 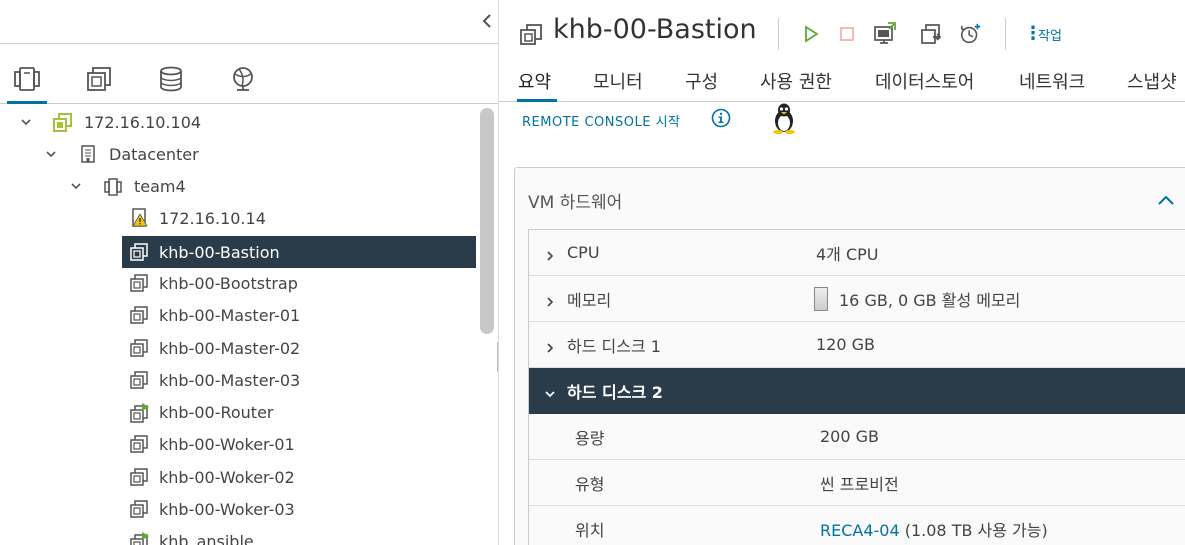 I want to click on tree-item-vm: khb-00-Router, so click(x=238, y=412).